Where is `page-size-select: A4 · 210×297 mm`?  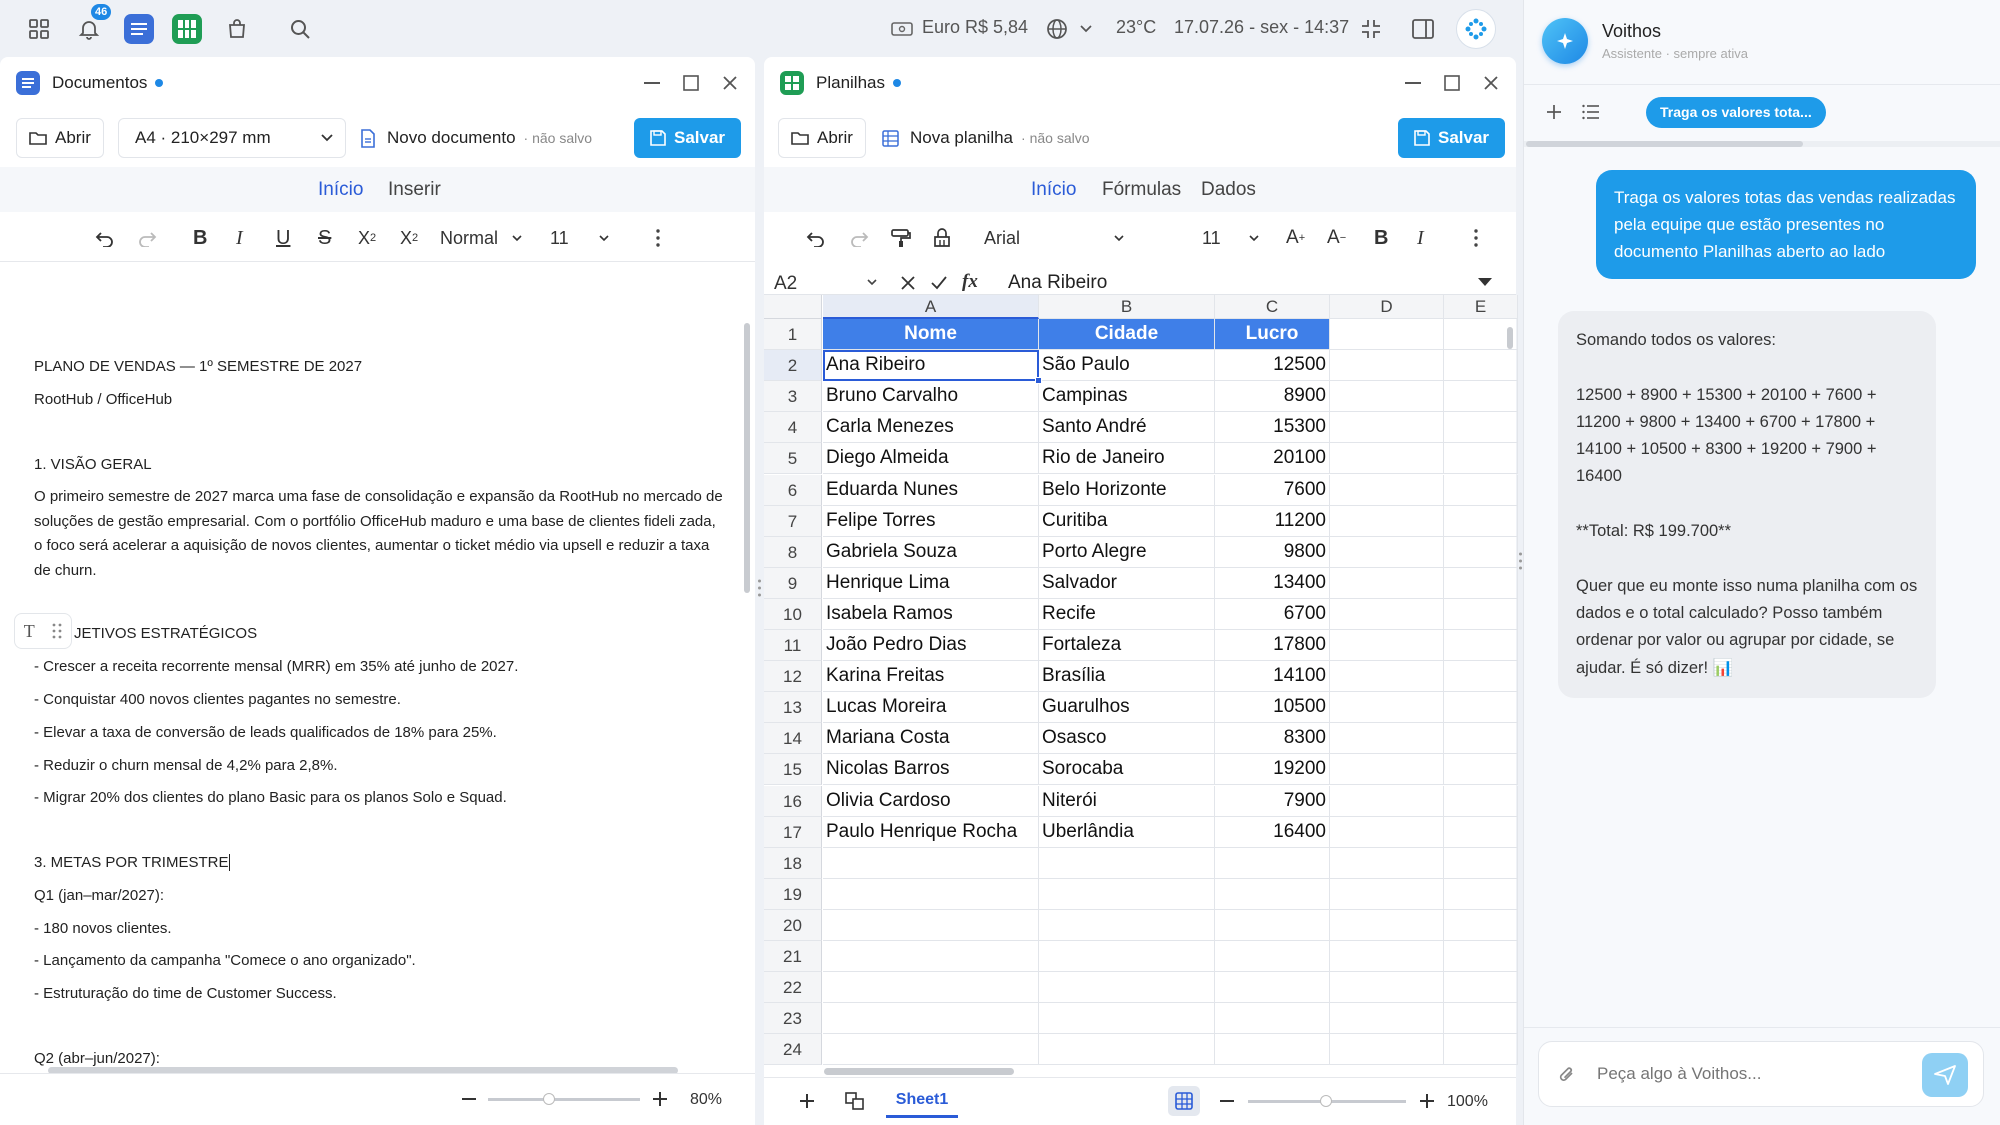 page-size-select: A4 · 210×297 mm is located at coordinates (232, 138).